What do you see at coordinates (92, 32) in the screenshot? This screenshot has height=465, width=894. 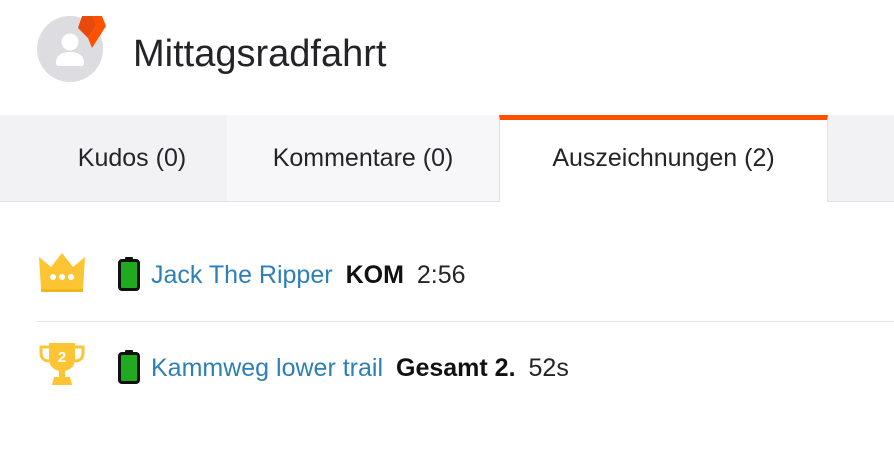 I see `strava-subscriber-badge-icon` at bounding box center [92, 32].